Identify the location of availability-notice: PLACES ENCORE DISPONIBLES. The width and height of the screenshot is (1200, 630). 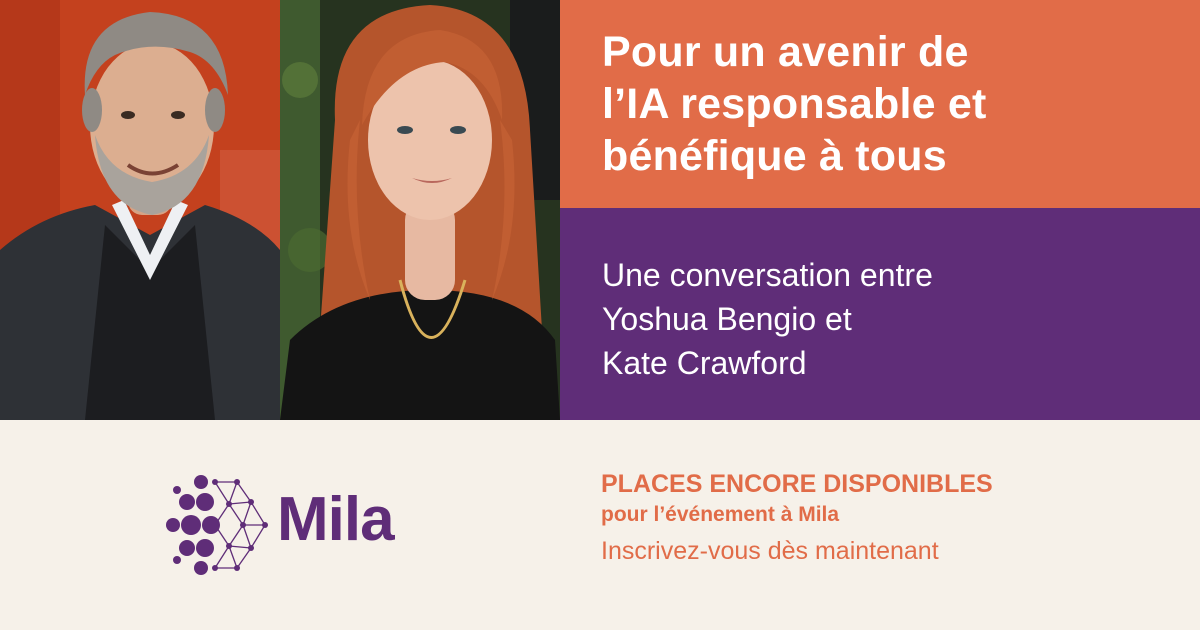
(797, 484).